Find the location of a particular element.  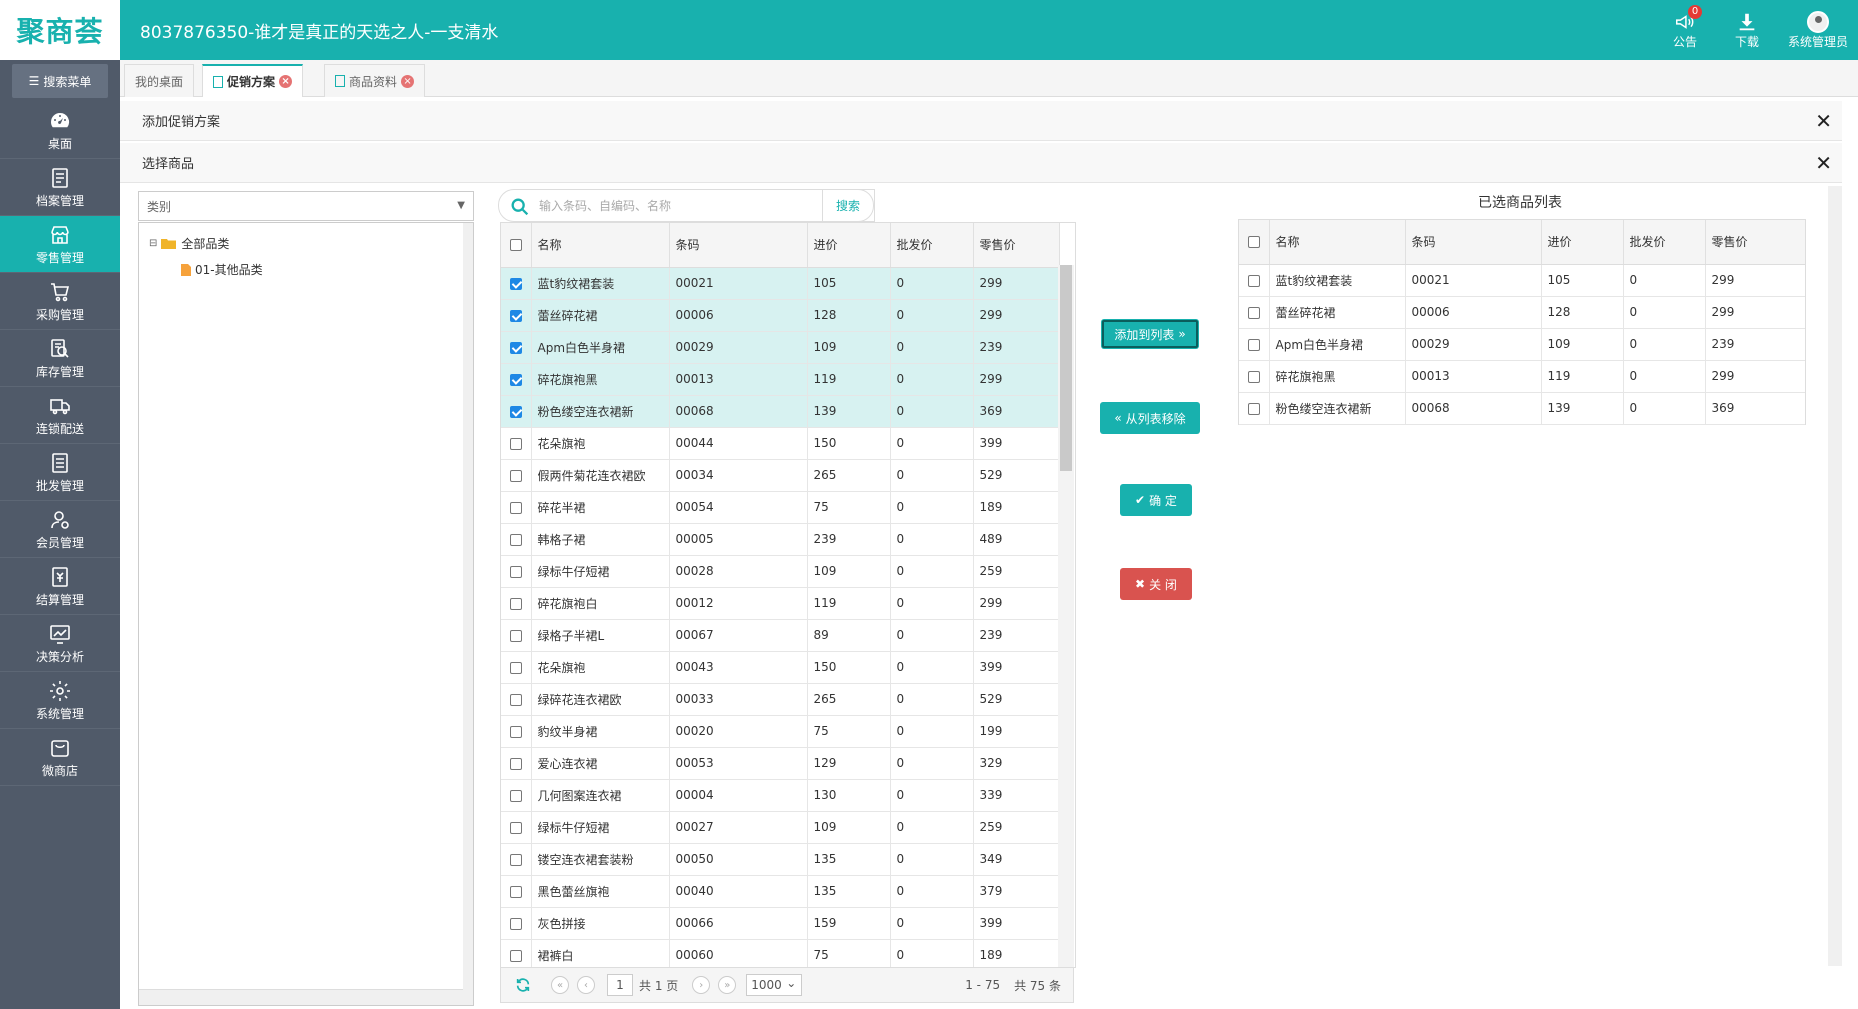

table-row: 花朵旗袍 00043 150 0 399 is located at coordinates (780, 667).